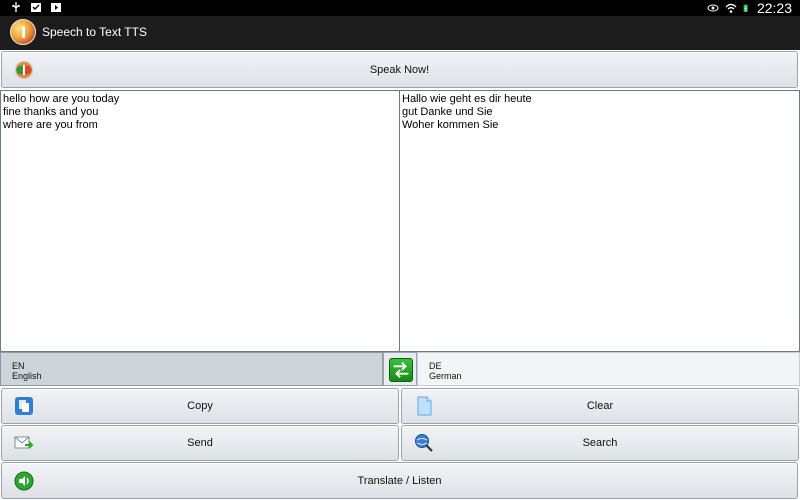  I want to click on source-language-code: EN, so click(18, 366).